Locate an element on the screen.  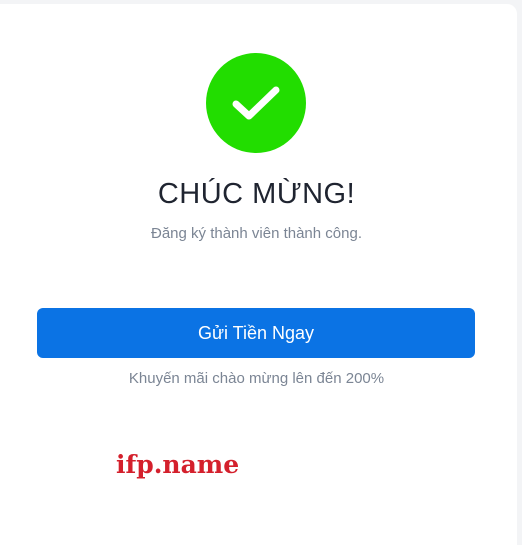
checkmark-icon is located at coordinates (256, 103).